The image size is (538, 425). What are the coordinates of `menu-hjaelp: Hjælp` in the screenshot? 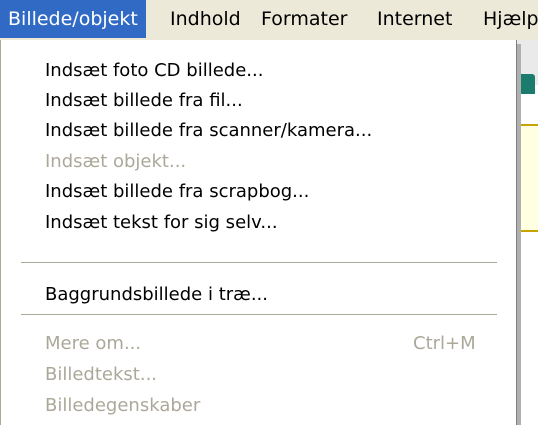 It's located at (510, 19).